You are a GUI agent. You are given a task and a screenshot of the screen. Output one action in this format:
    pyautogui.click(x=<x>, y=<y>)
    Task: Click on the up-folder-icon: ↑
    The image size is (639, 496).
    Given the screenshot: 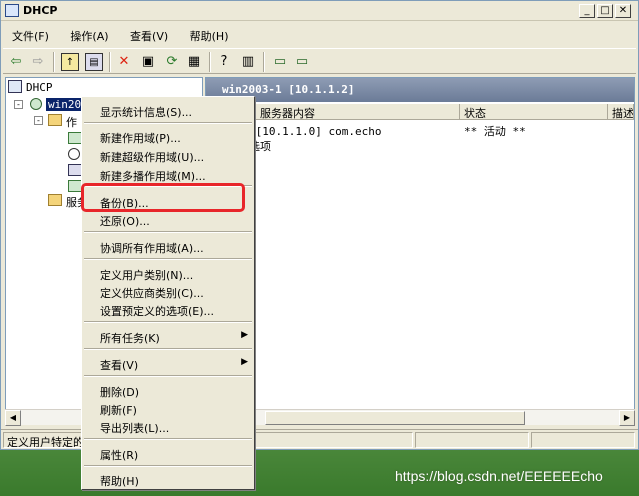 What is the action you would take?
    pyautogui.click(x=70, y=62)
    